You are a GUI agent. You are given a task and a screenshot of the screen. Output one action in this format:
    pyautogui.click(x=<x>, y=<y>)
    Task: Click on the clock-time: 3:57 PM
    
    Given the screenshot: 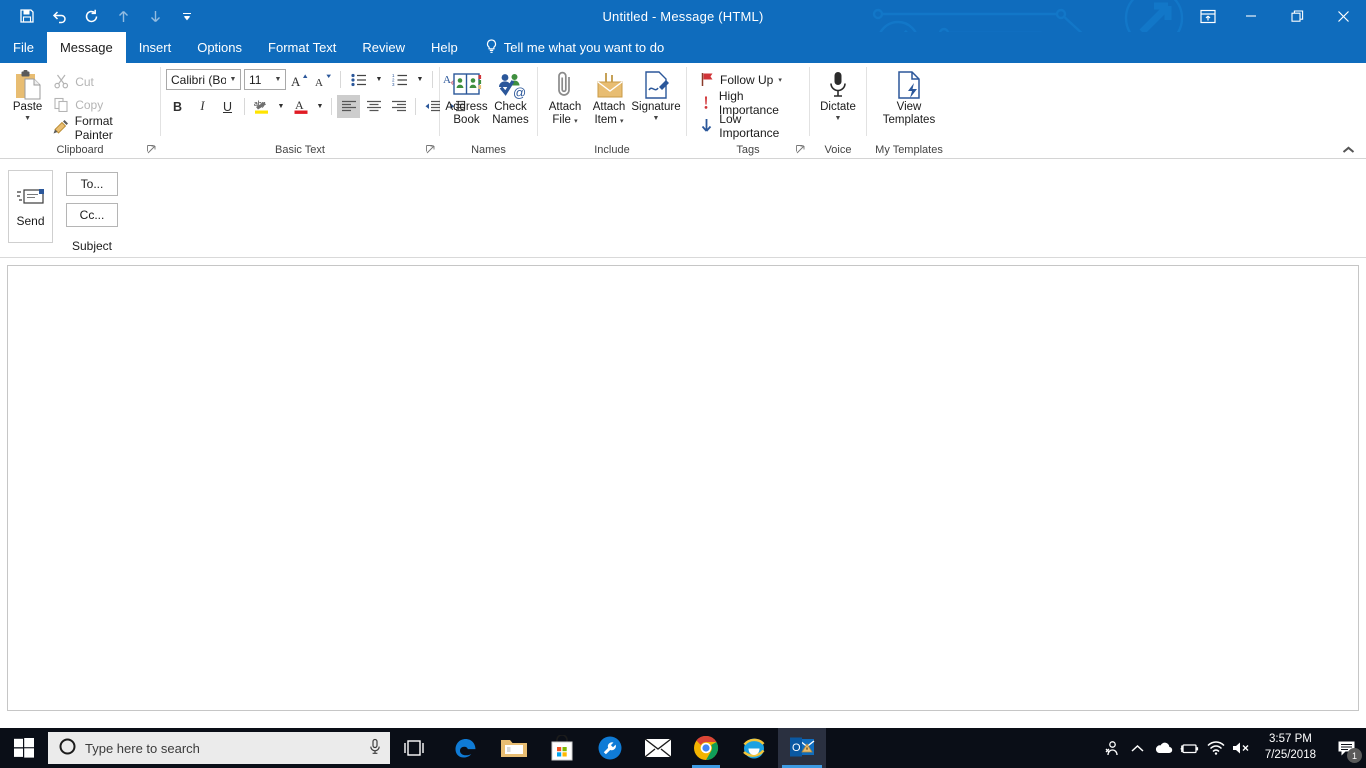 What is the action you would take?
    pyautogui.click(x=1290, y=739)
    